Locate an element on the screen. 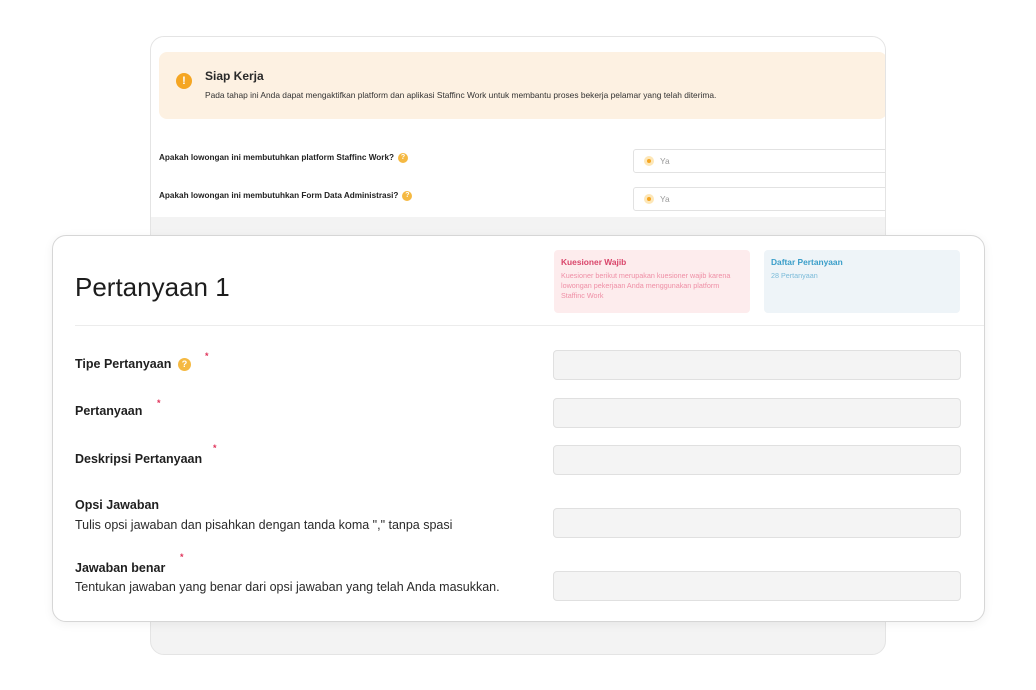 The image size is (1036, 690). staffinc-work-radio: Ya is located at coordinates (759, 161).